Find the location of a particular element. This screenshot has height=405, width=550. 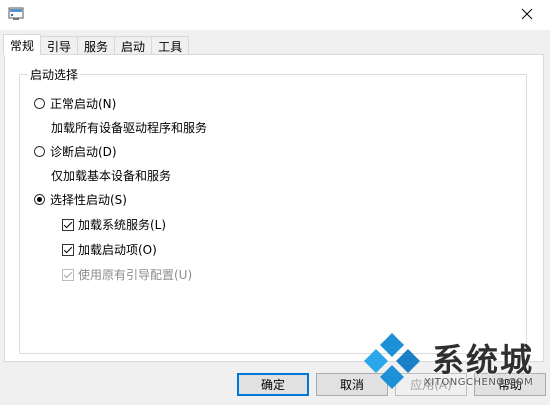

load-system-services-checkbox: 加载系统服务(L) is located at coordinates (114, 224).